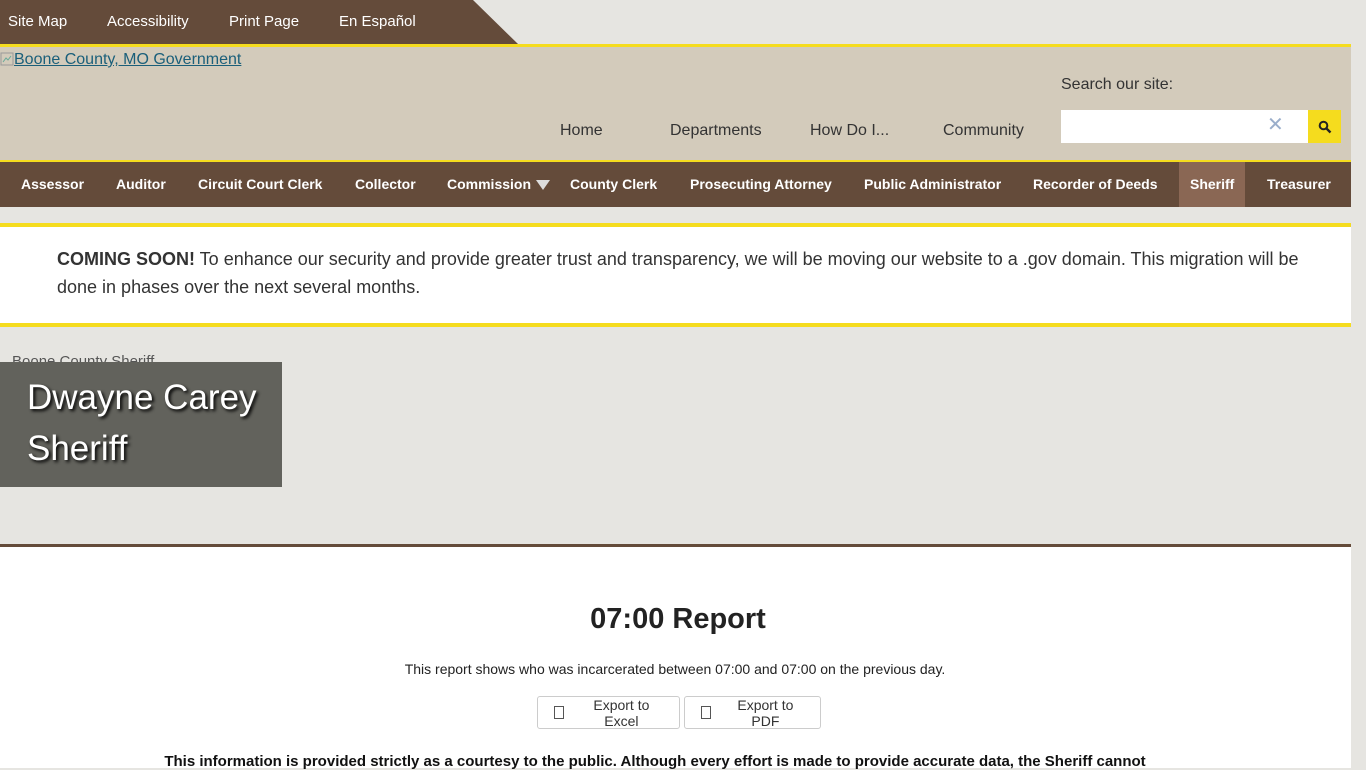 Image resolution: width=1366 pixels, height=770 pixels. I want to click on page-title: 07:00 Report, so click(678, 619).